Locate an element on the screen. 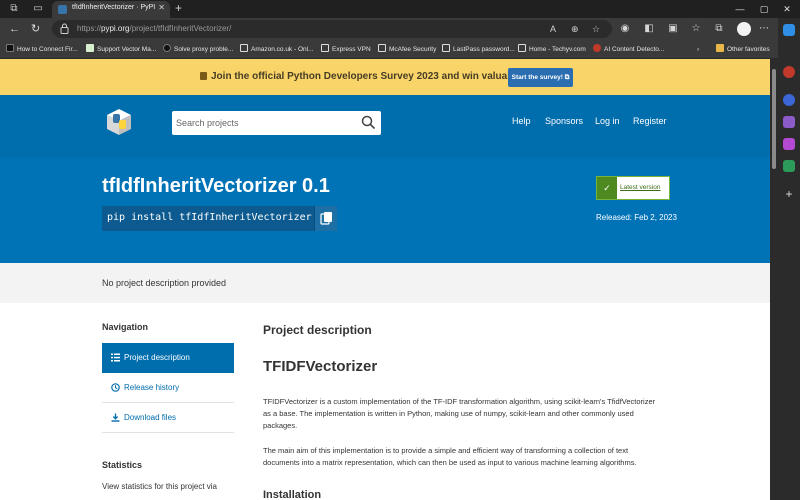 The height and width of the screenshot is (500, 800). games-icon is located at coordinates (789, 144).